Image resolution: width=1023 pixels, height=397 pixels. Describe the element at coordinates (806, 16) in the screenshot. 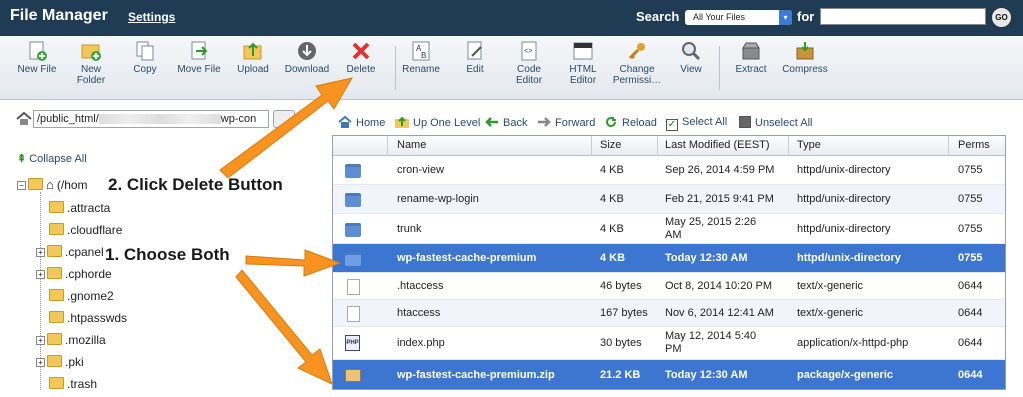

I see `for-label: for` at that location.